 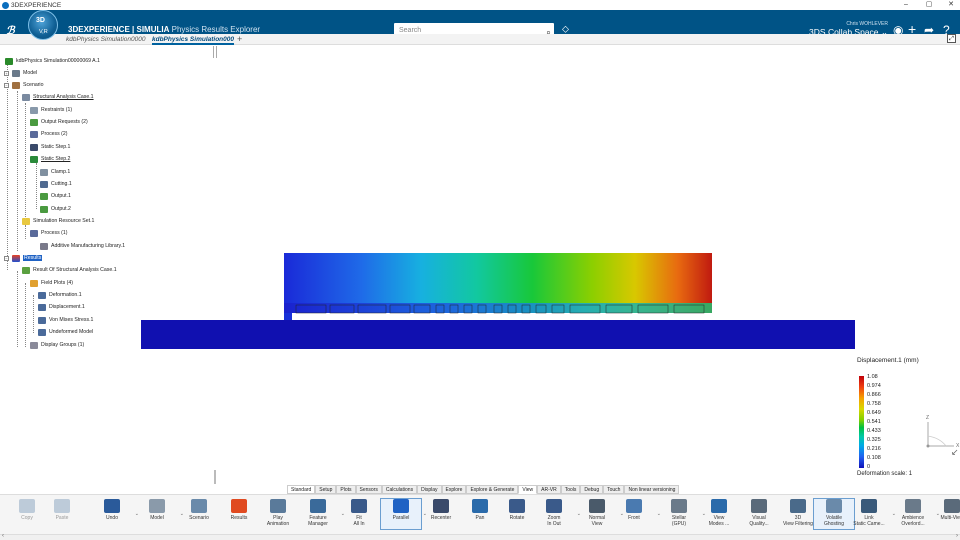 What do you see at coordinates (42, 295) in the screenshot?
I see `plot-icon` at bounding box center [42, 295].